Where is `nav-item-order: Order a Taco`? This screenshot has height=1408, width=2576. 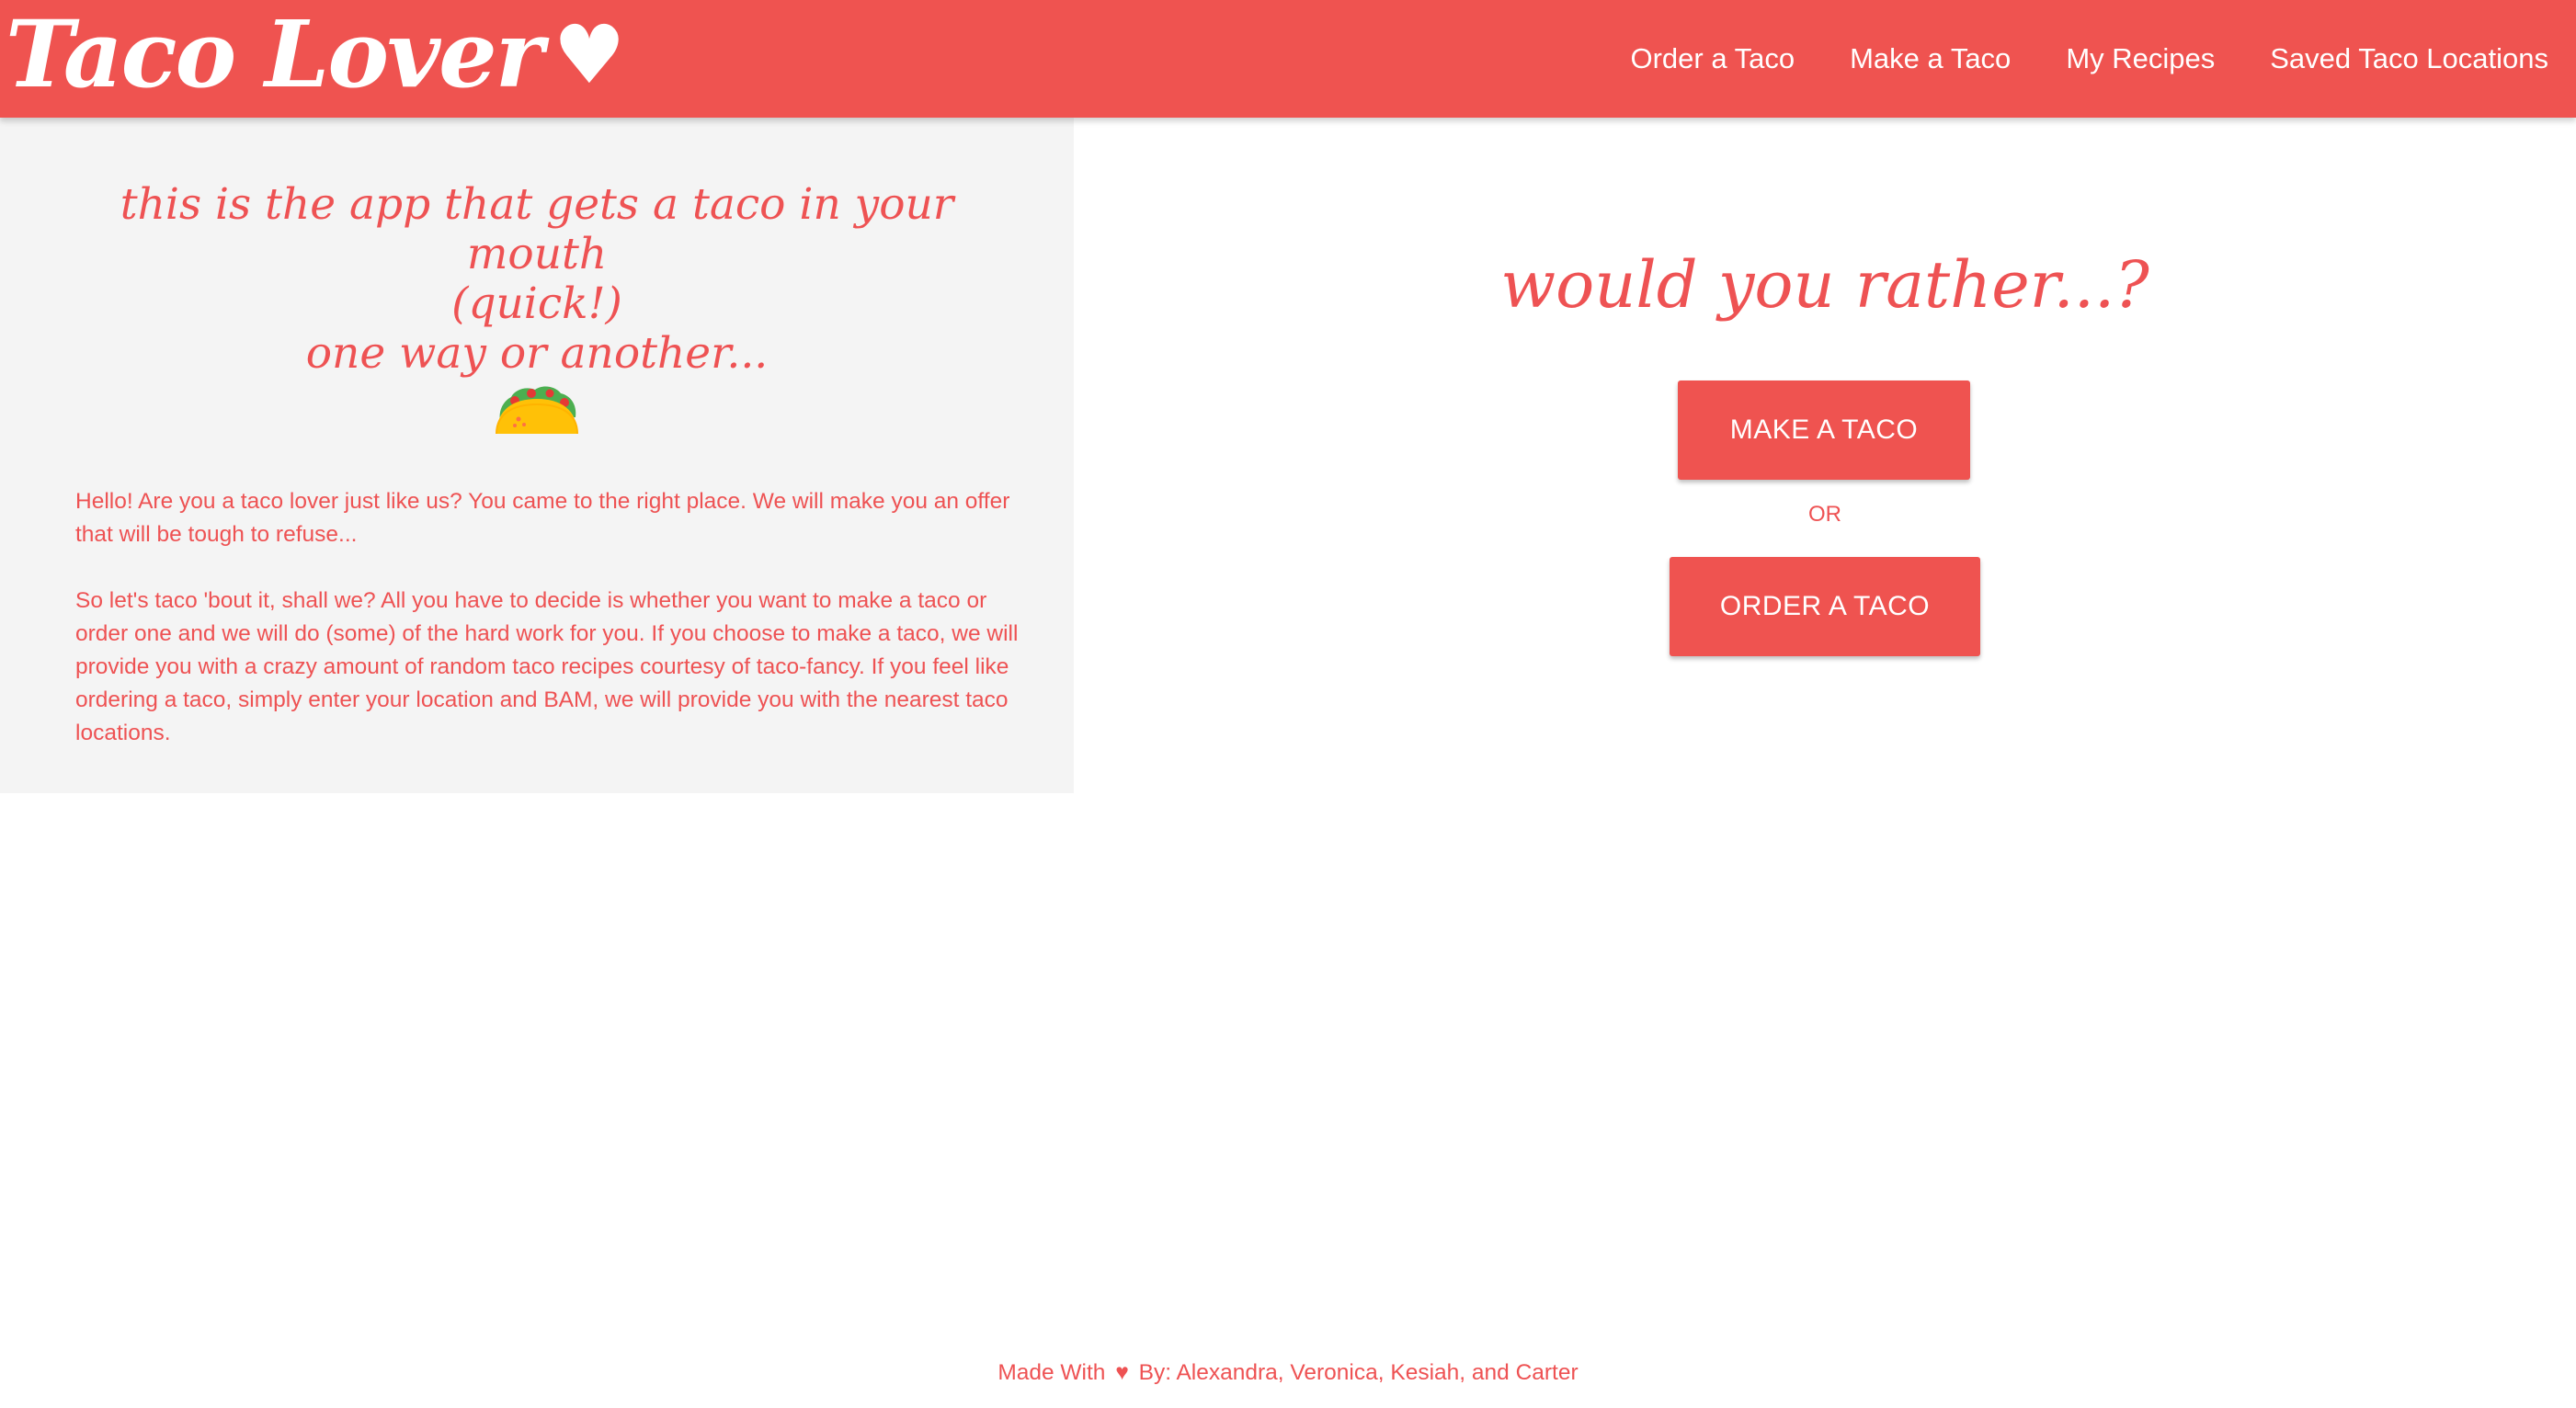
nav-item-order: Order a Taco is located at coordinates (1712, 59).